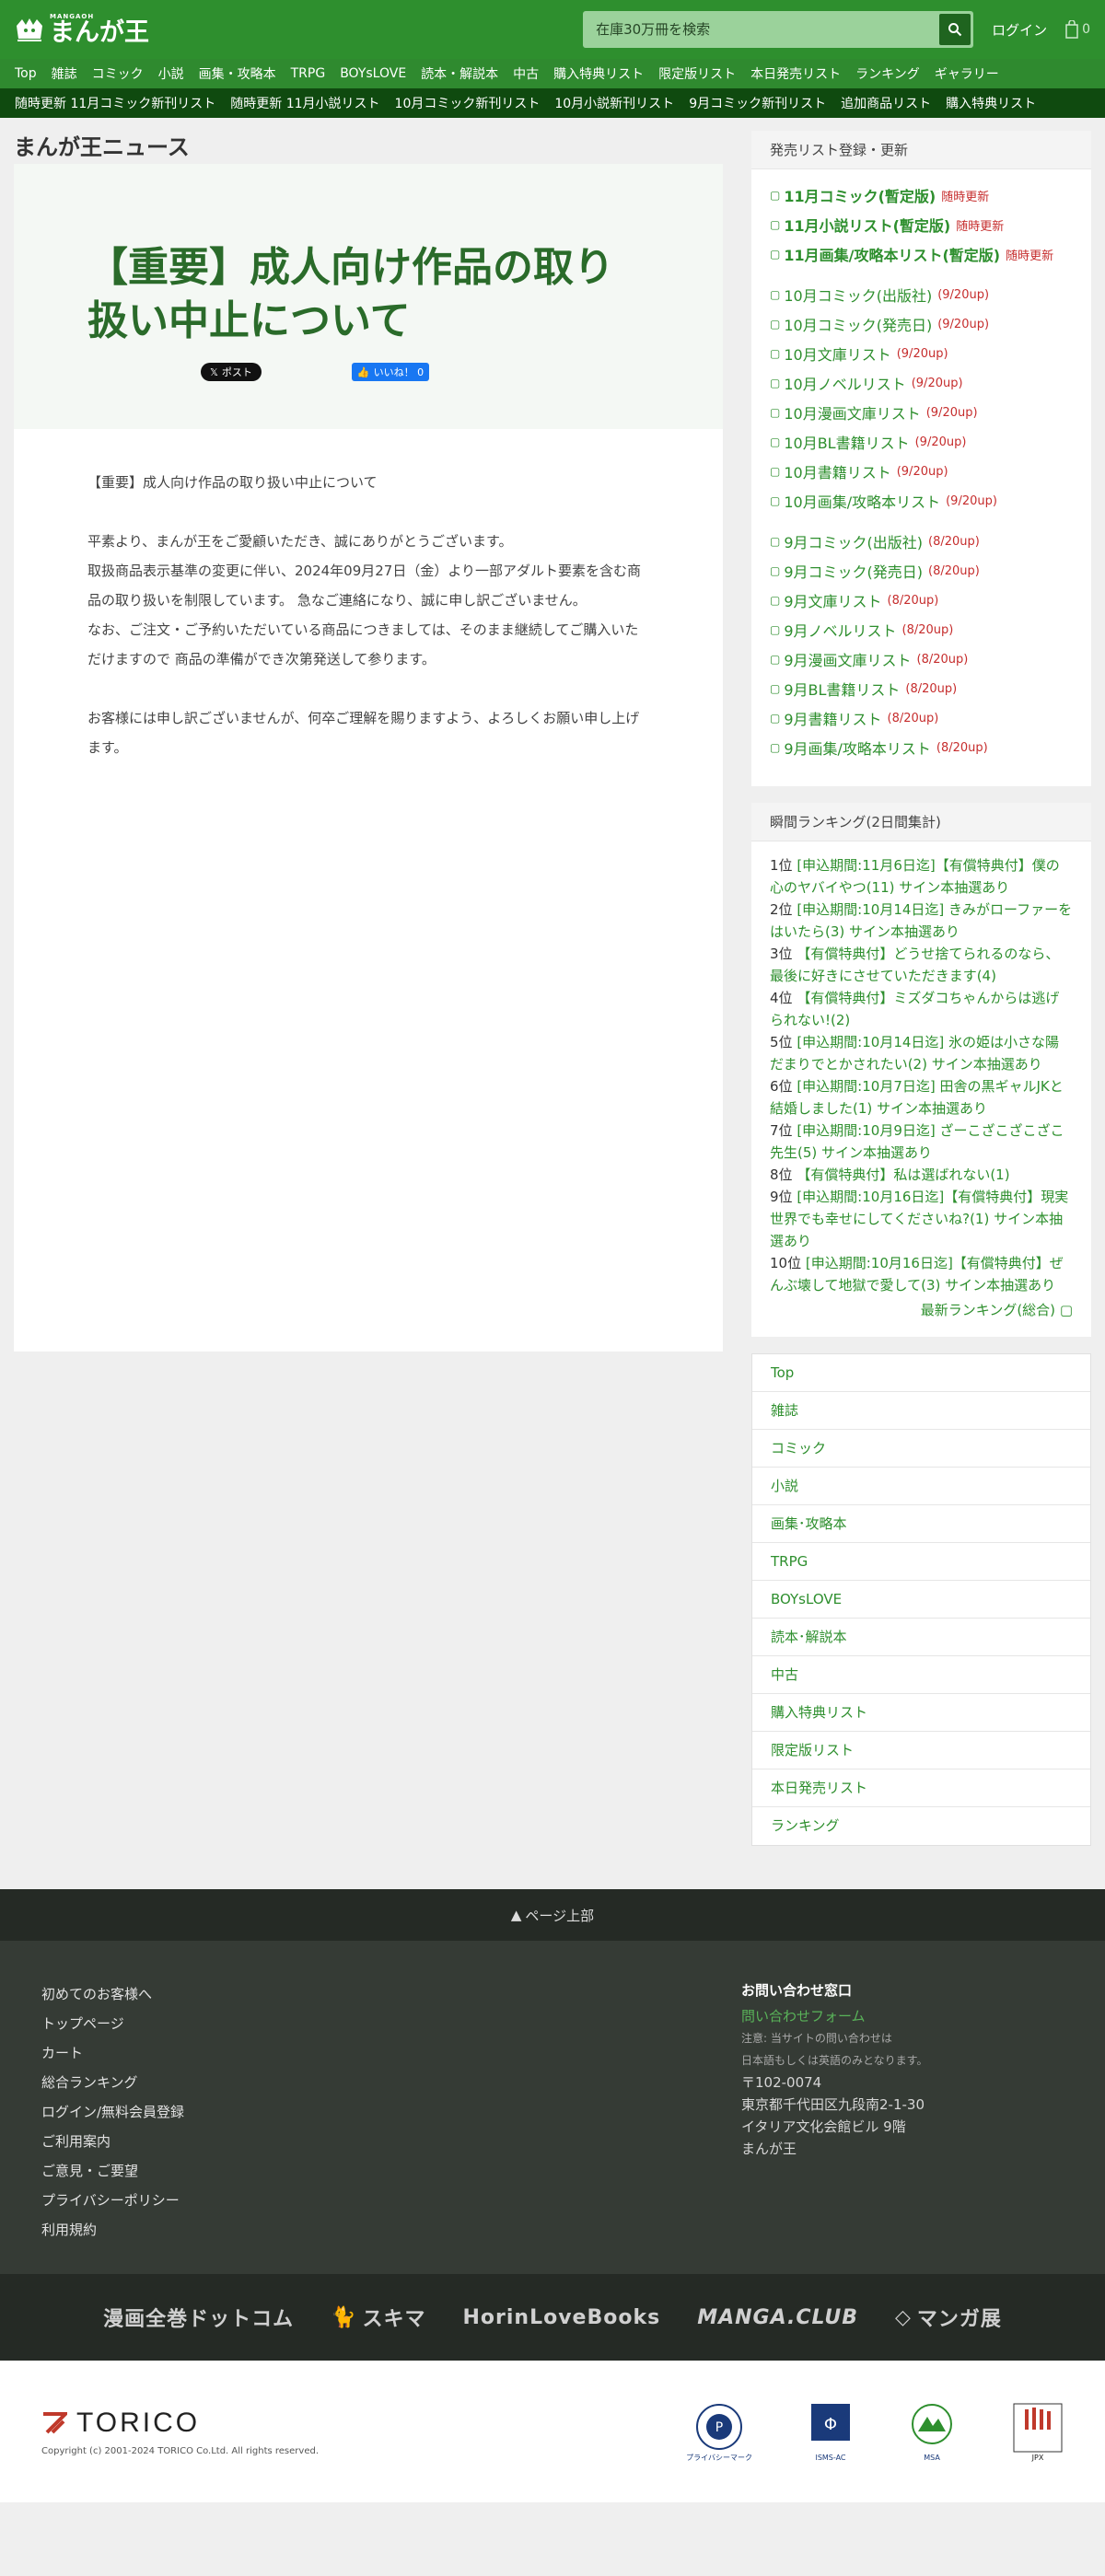  What do you see at coordinates (917, 1141) in the screenshot?
I see `ranking-title-link: [申込期間:10月9日迄] ざーこざこざこざこ先生(5) サイン本抽選あり` at bounding box center [917, 1141].